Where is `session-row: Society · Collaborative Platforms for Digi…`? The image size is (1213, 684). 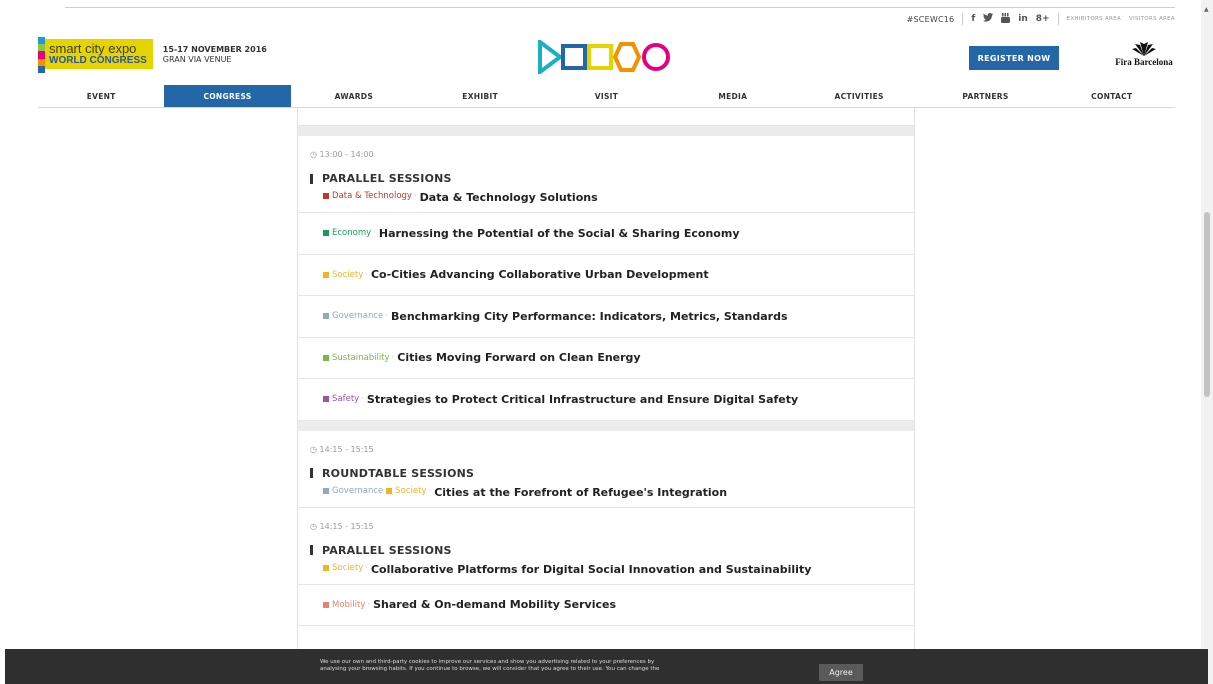
session-row: Society · Collaborative Platforms for Digi… is located at coordinates (606, 571).